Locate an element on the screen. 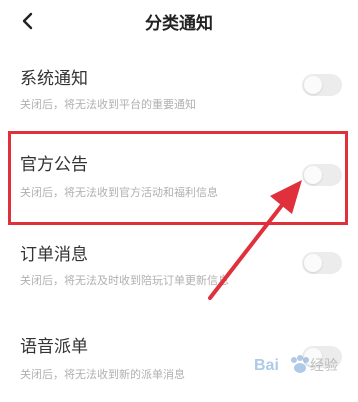 The width and height of the screenshot is (358, 402). baidu-watermark: Bai 经验 is located at coordinates (300, 364).